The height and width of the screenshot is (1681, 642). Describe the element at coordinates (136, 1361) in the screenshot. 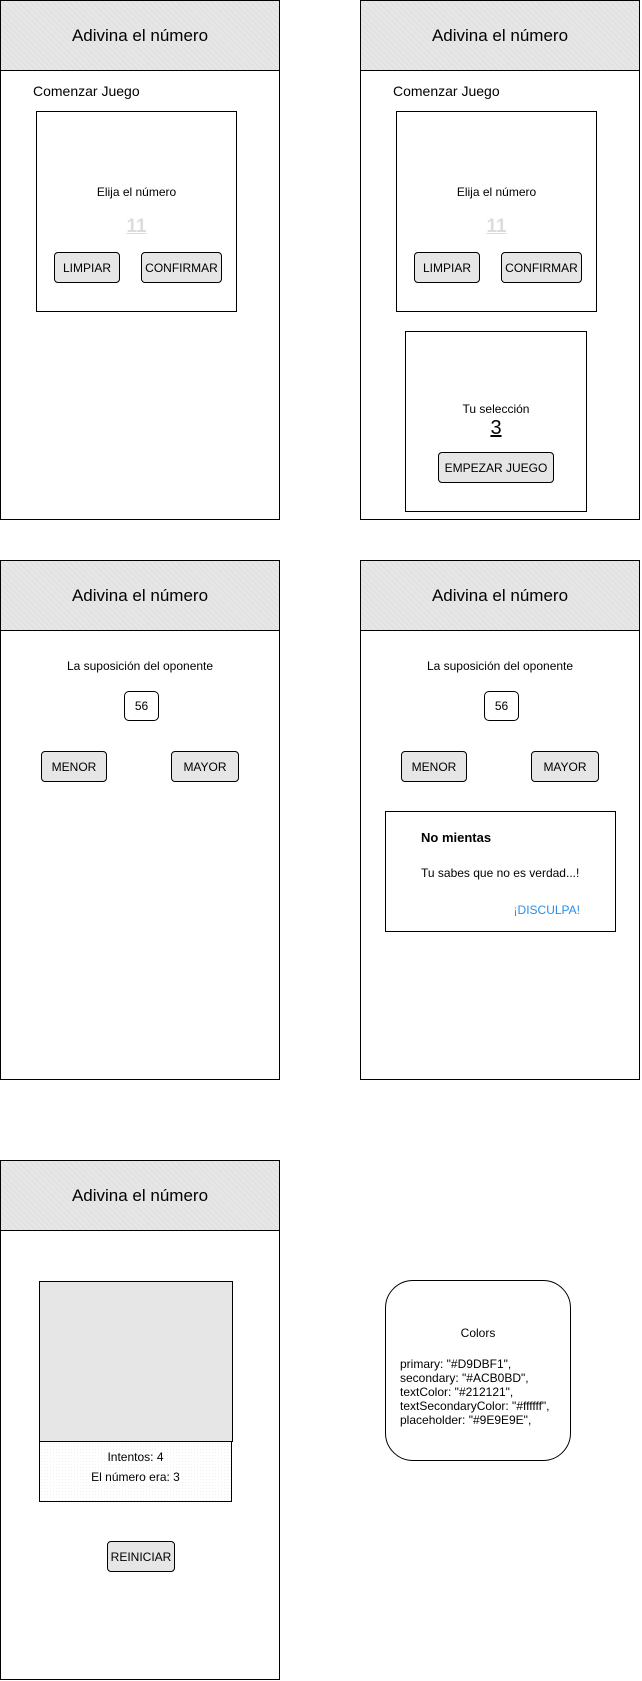

I see `game-over-image` at that location.